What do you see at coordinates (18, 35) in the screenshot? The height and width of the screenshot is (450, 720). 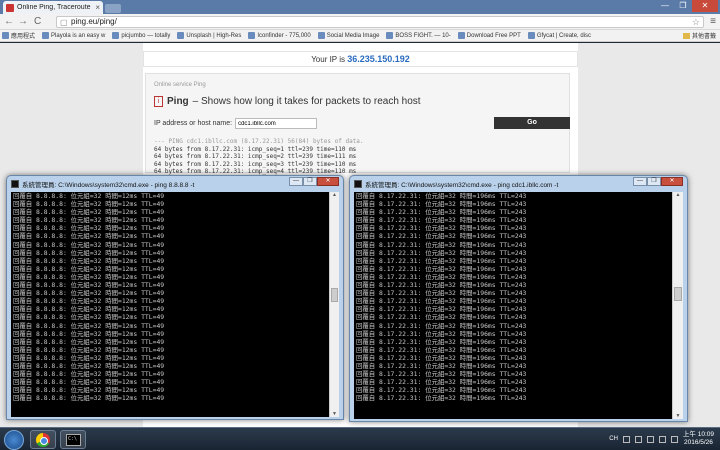 I see `bookmark-item: 應用程式` at bounding box center [18, 35].